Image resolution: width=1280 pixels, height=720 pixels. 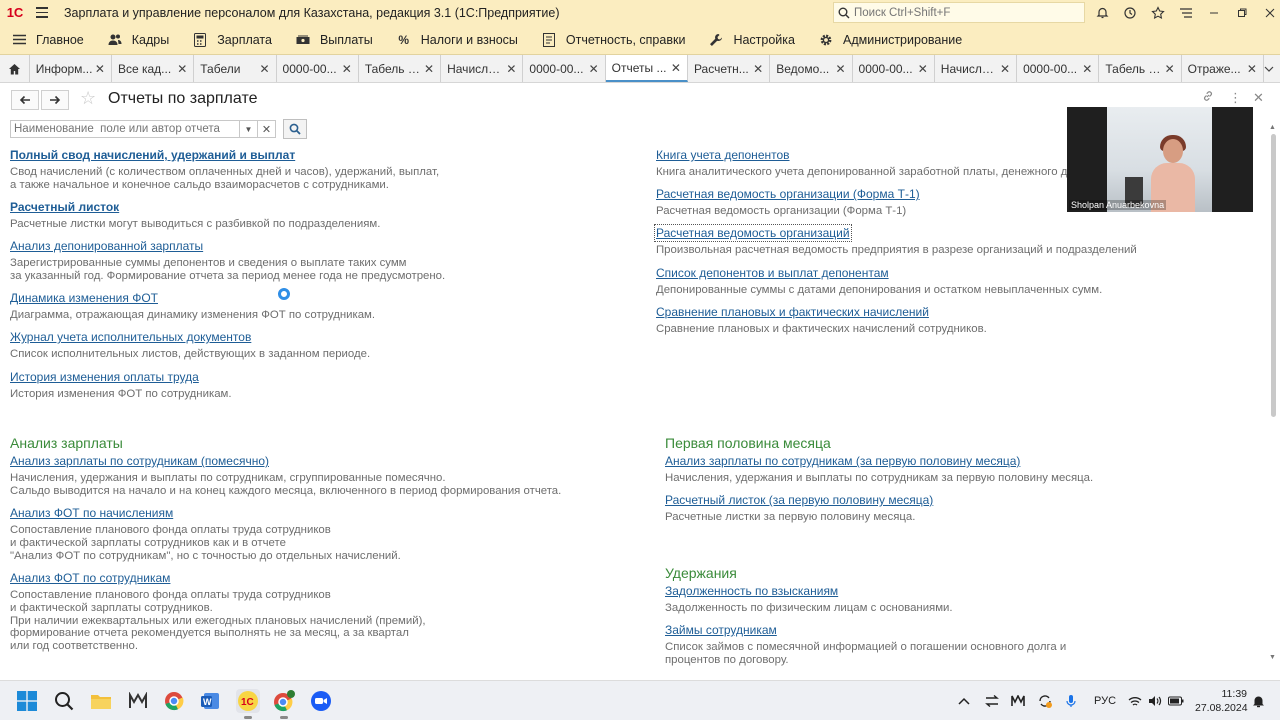 What do you see at coordinates (125, 129) in the screenshot?
I see `report-search-input` at bounding box center [125, 129].